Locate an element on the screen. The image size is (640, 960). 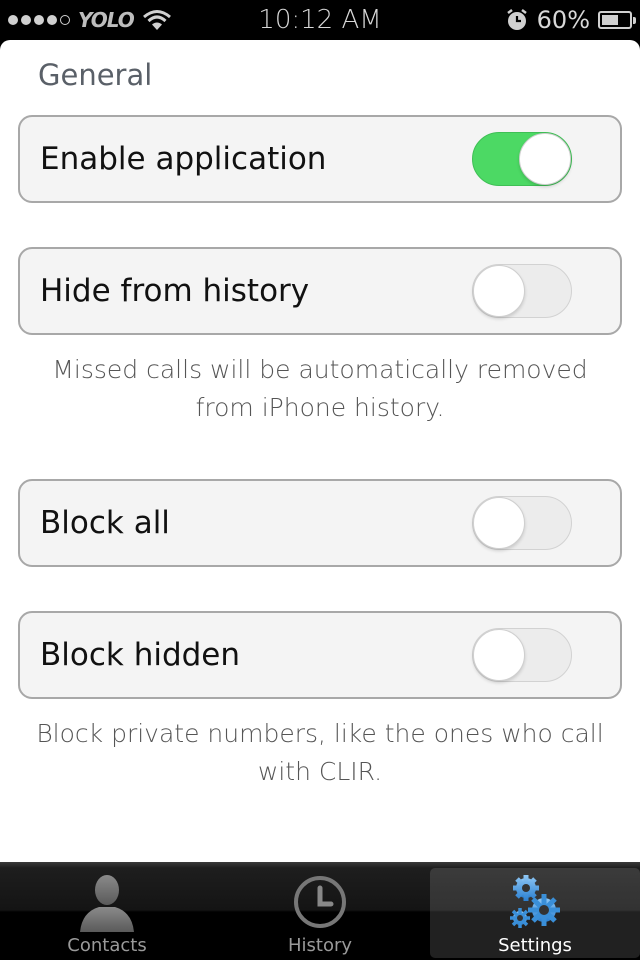
tab-label: Settings is located at coordinates (535, 945).